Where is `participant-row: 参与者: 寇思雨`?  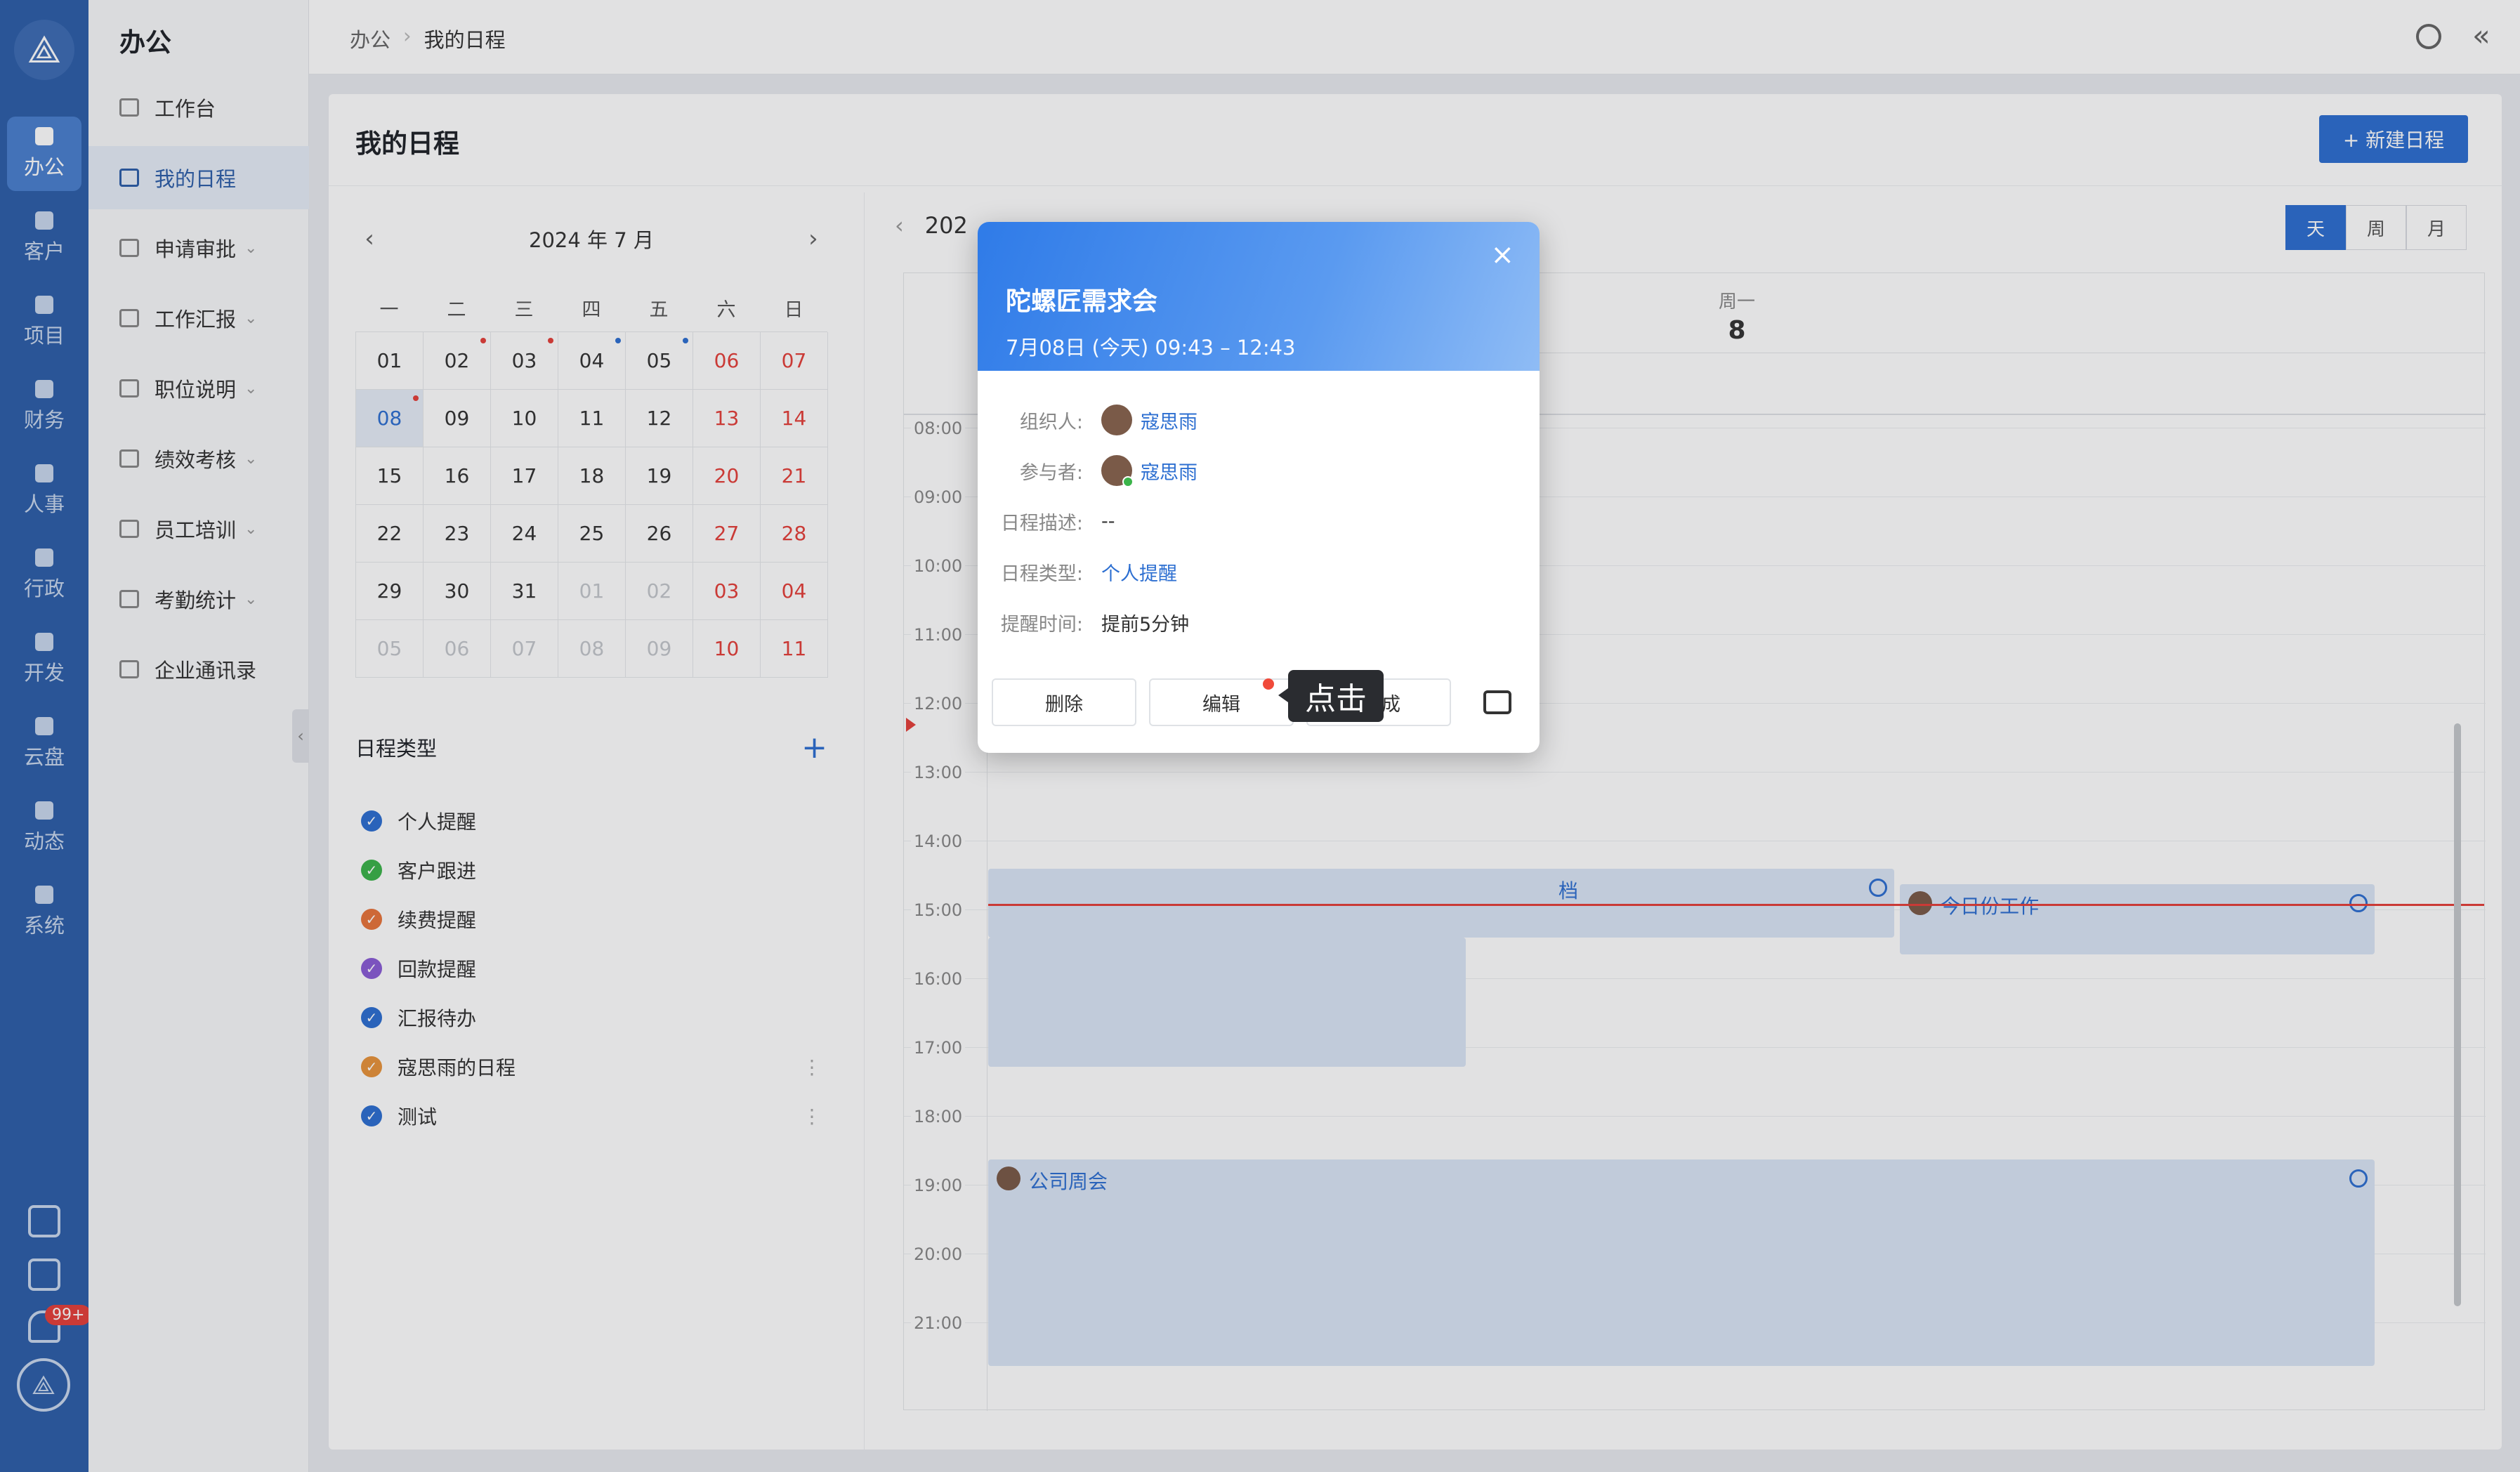
participant-row: 参与者: 寇思雨 is located at coordinates (1259, 470).